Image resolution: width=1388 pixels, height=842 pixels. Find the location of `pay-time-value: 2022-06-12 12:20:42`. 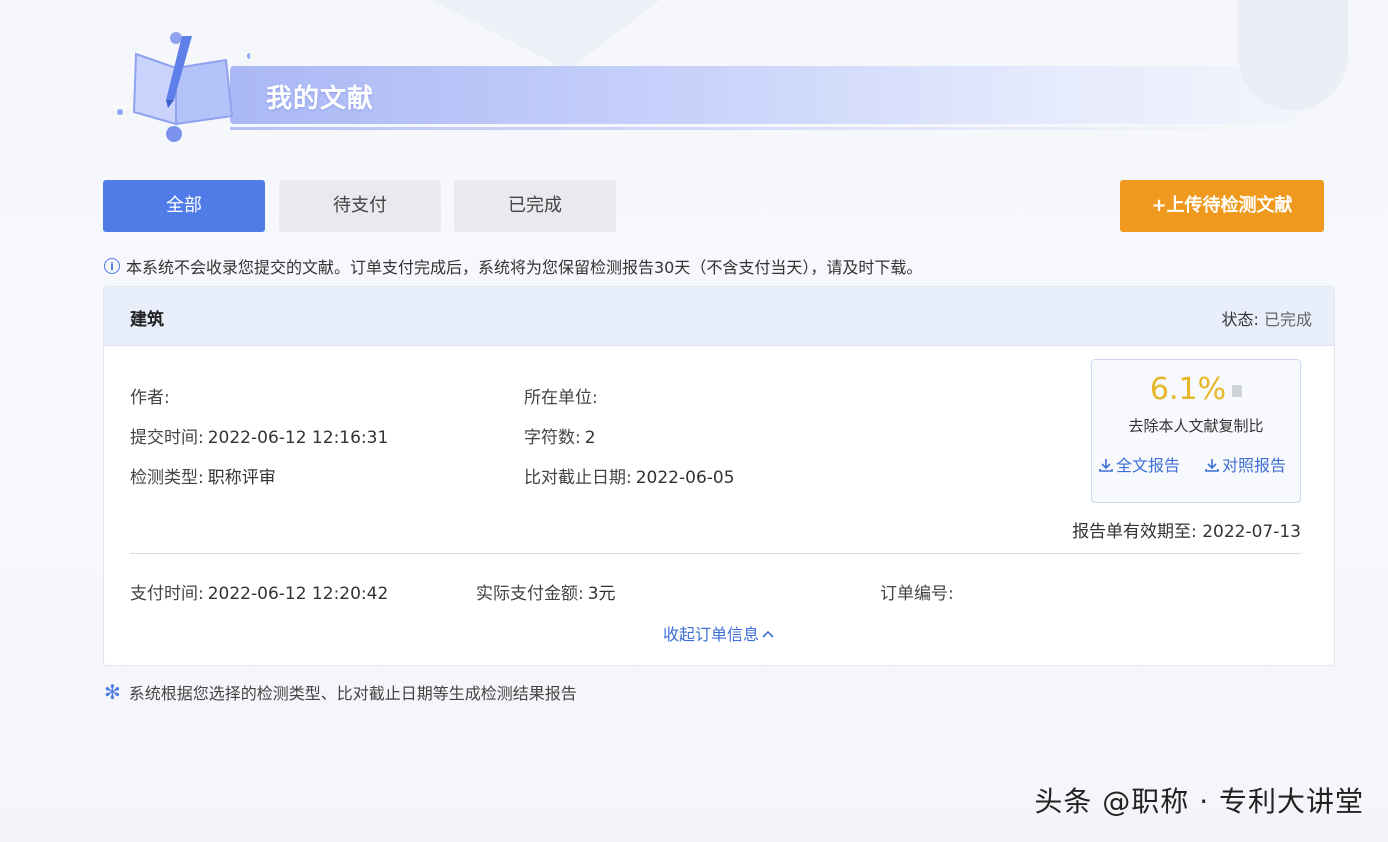

pay-time-value: 2022-06-12 12:20:42 is located at coordinates (298, 594).